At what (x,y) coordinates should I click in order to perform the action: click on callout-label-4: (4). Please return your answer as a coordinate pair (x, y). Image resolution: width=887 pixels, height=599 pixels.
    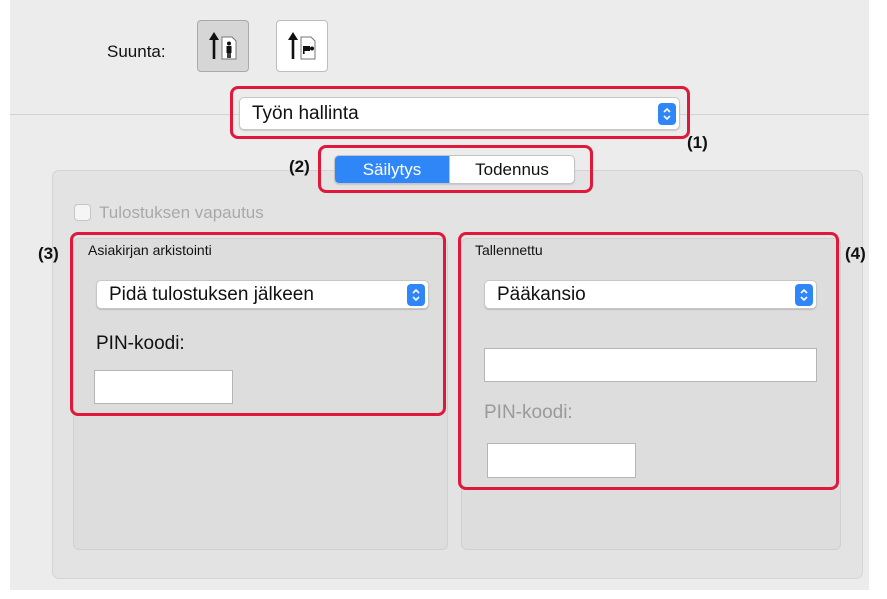
    Looking at the image, I should click on (855, 253).